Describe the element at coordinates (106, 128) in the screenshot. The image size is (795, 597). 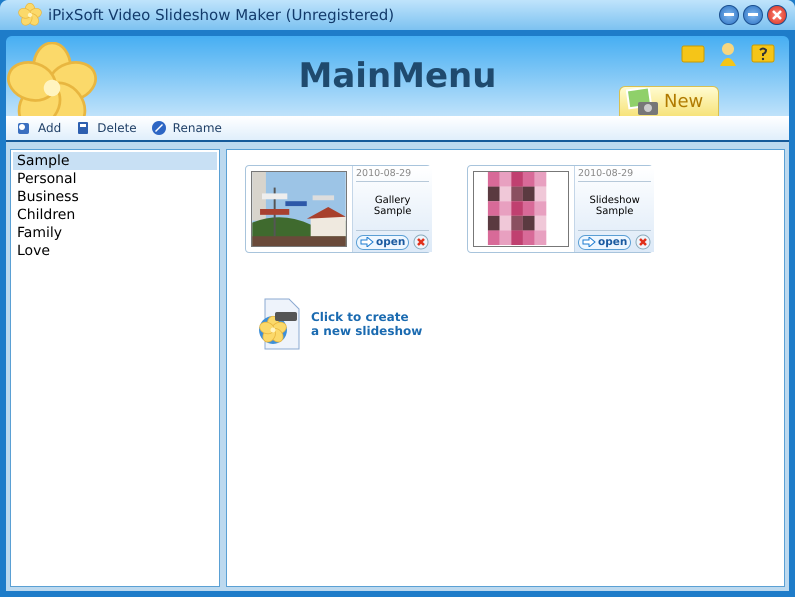
I see `delete-button: Delete` at that location.